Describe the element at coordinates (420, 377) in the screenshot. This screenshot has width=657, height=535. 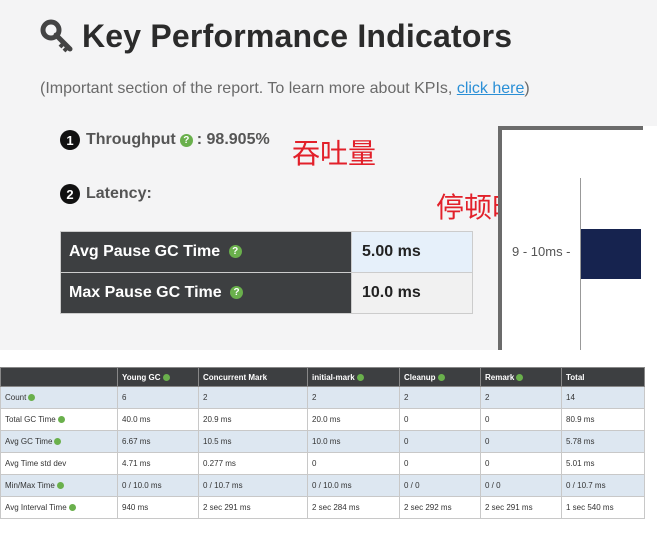
I see `gc-header-label: Cleanup` at that location.